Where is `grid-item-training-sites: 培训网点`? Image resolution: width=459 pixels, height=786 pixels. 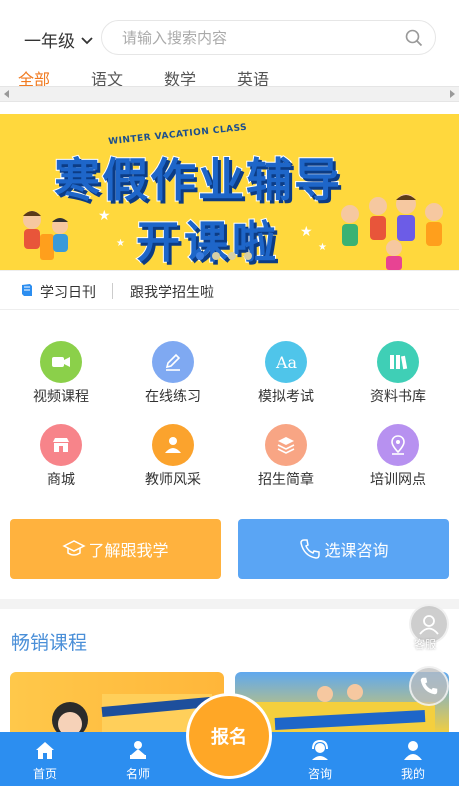 grid-item-training-sites: 培训网点 is located at coordinates (398, 459).